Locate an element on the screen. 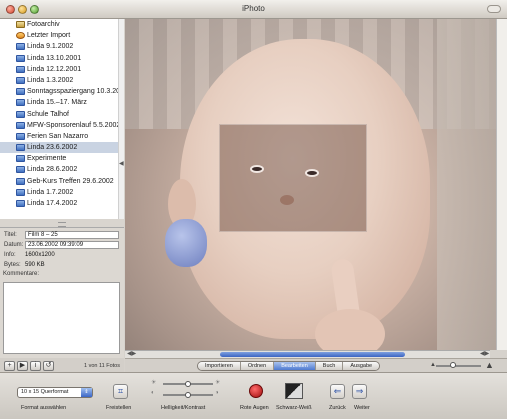  title-field: Film 8 – 25 is located at coordinates (72, 235).